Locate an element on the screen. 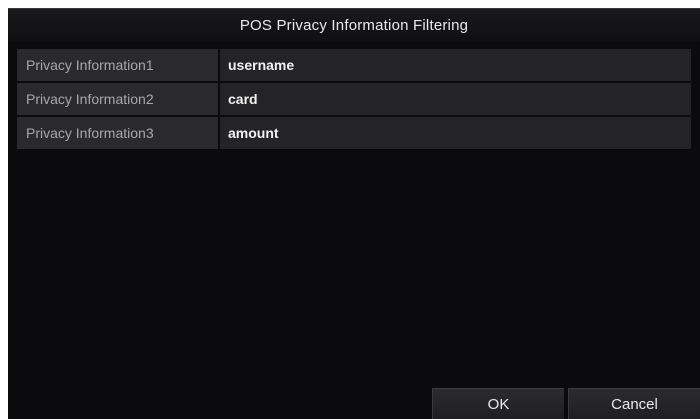 This screenshot has height=419, width=700. table-row: Privacy Information1 username is located at coordinates (354, 65).